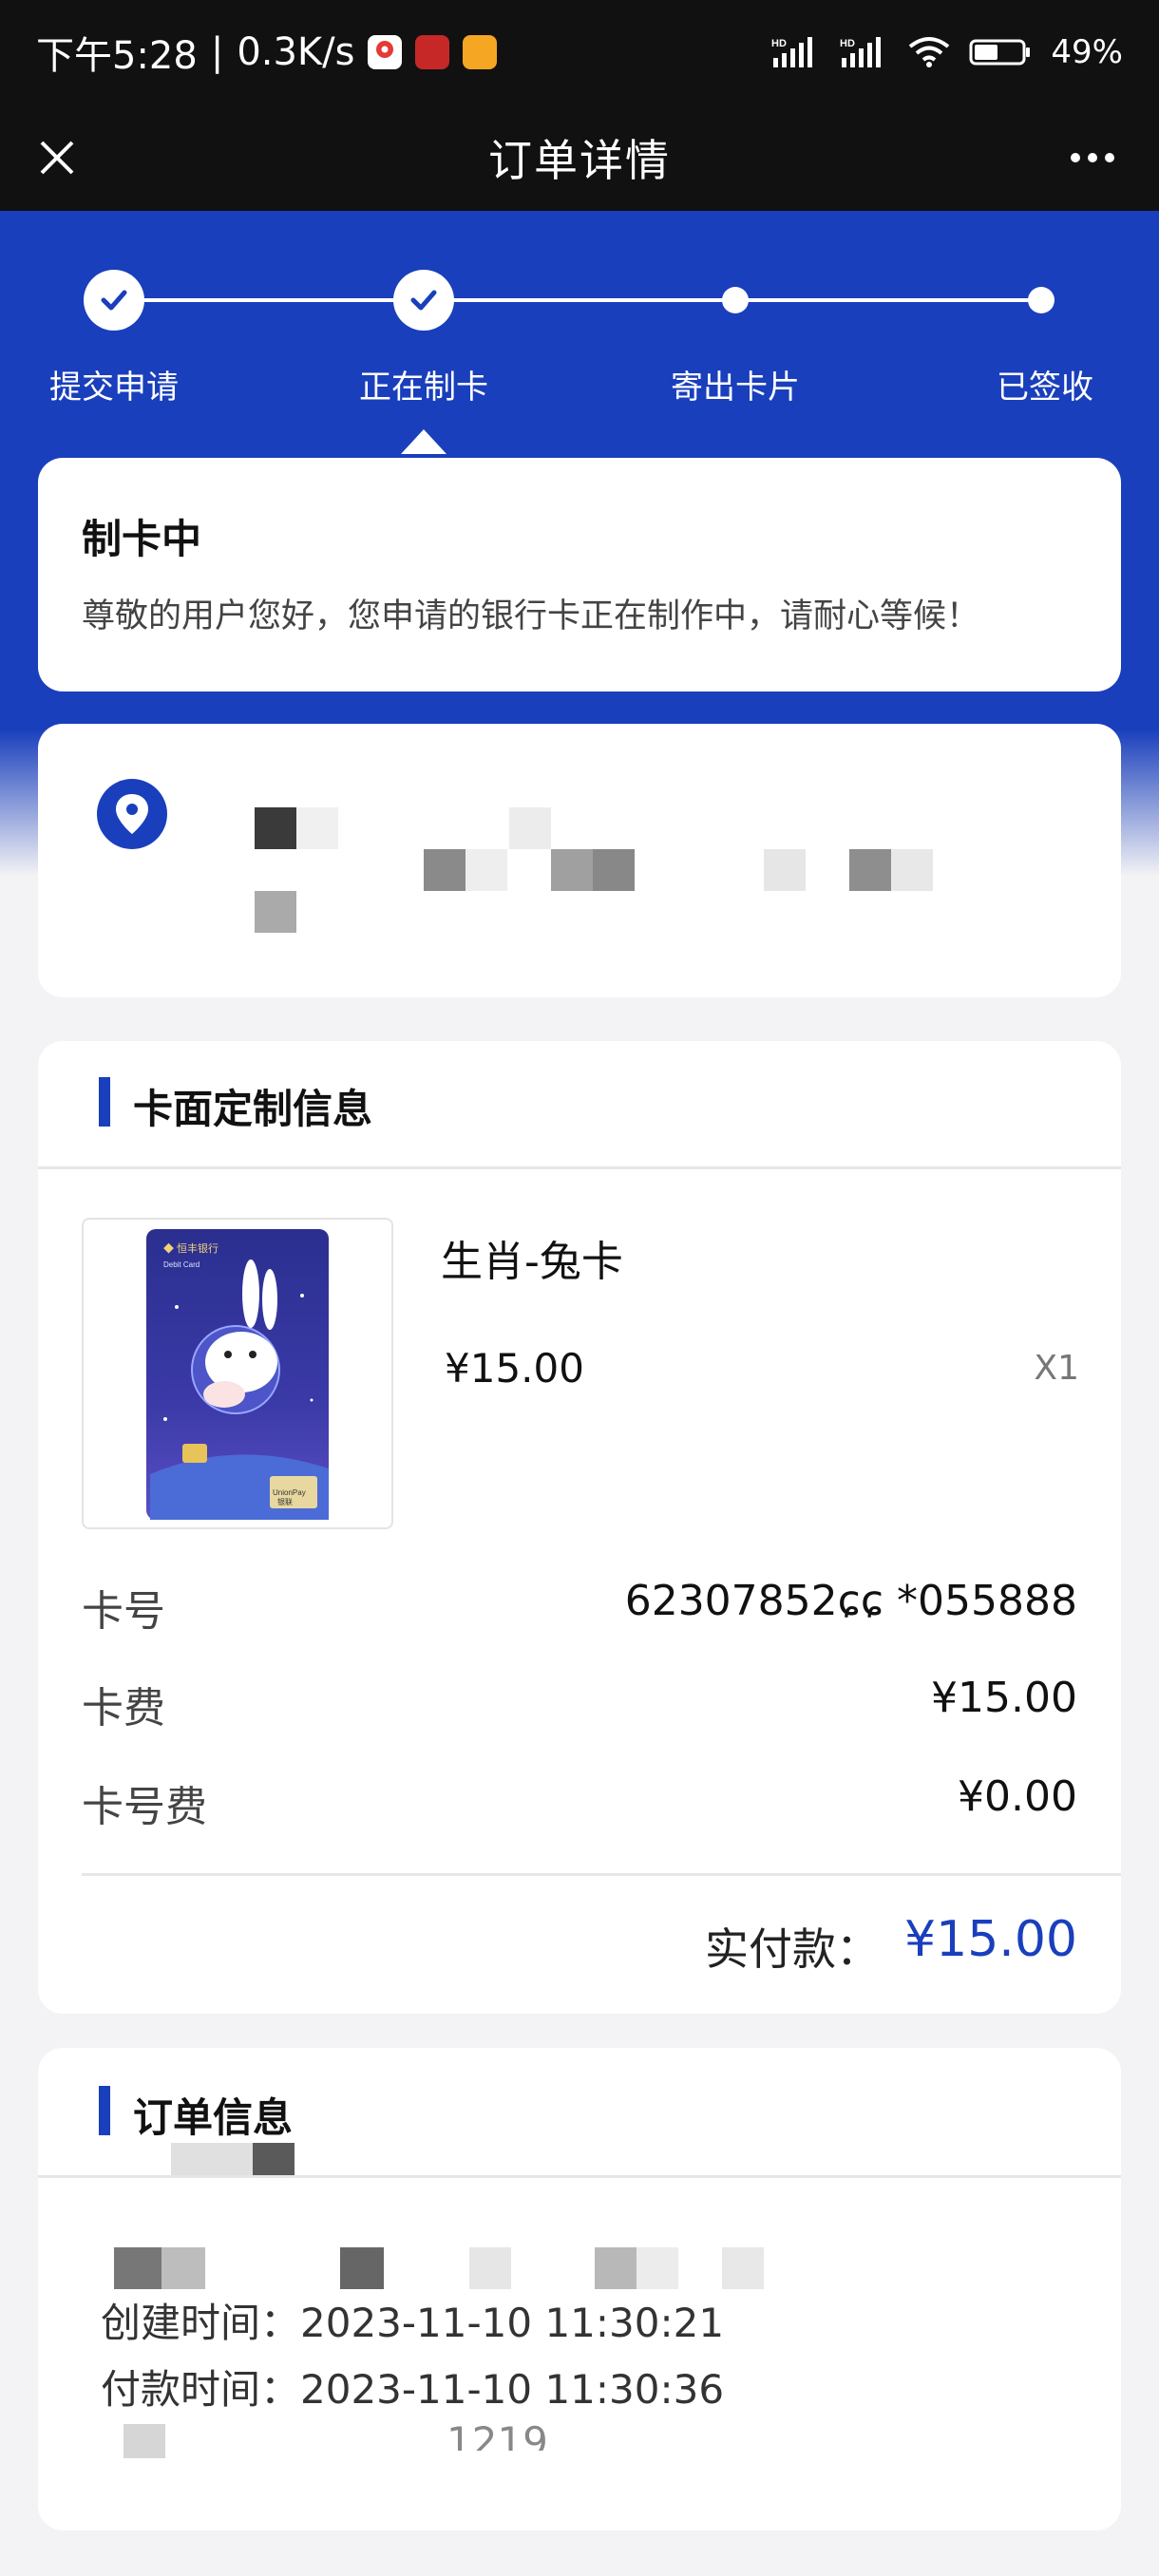  I want to click on created-time-label: 创建时间：, so click(201, 2323).